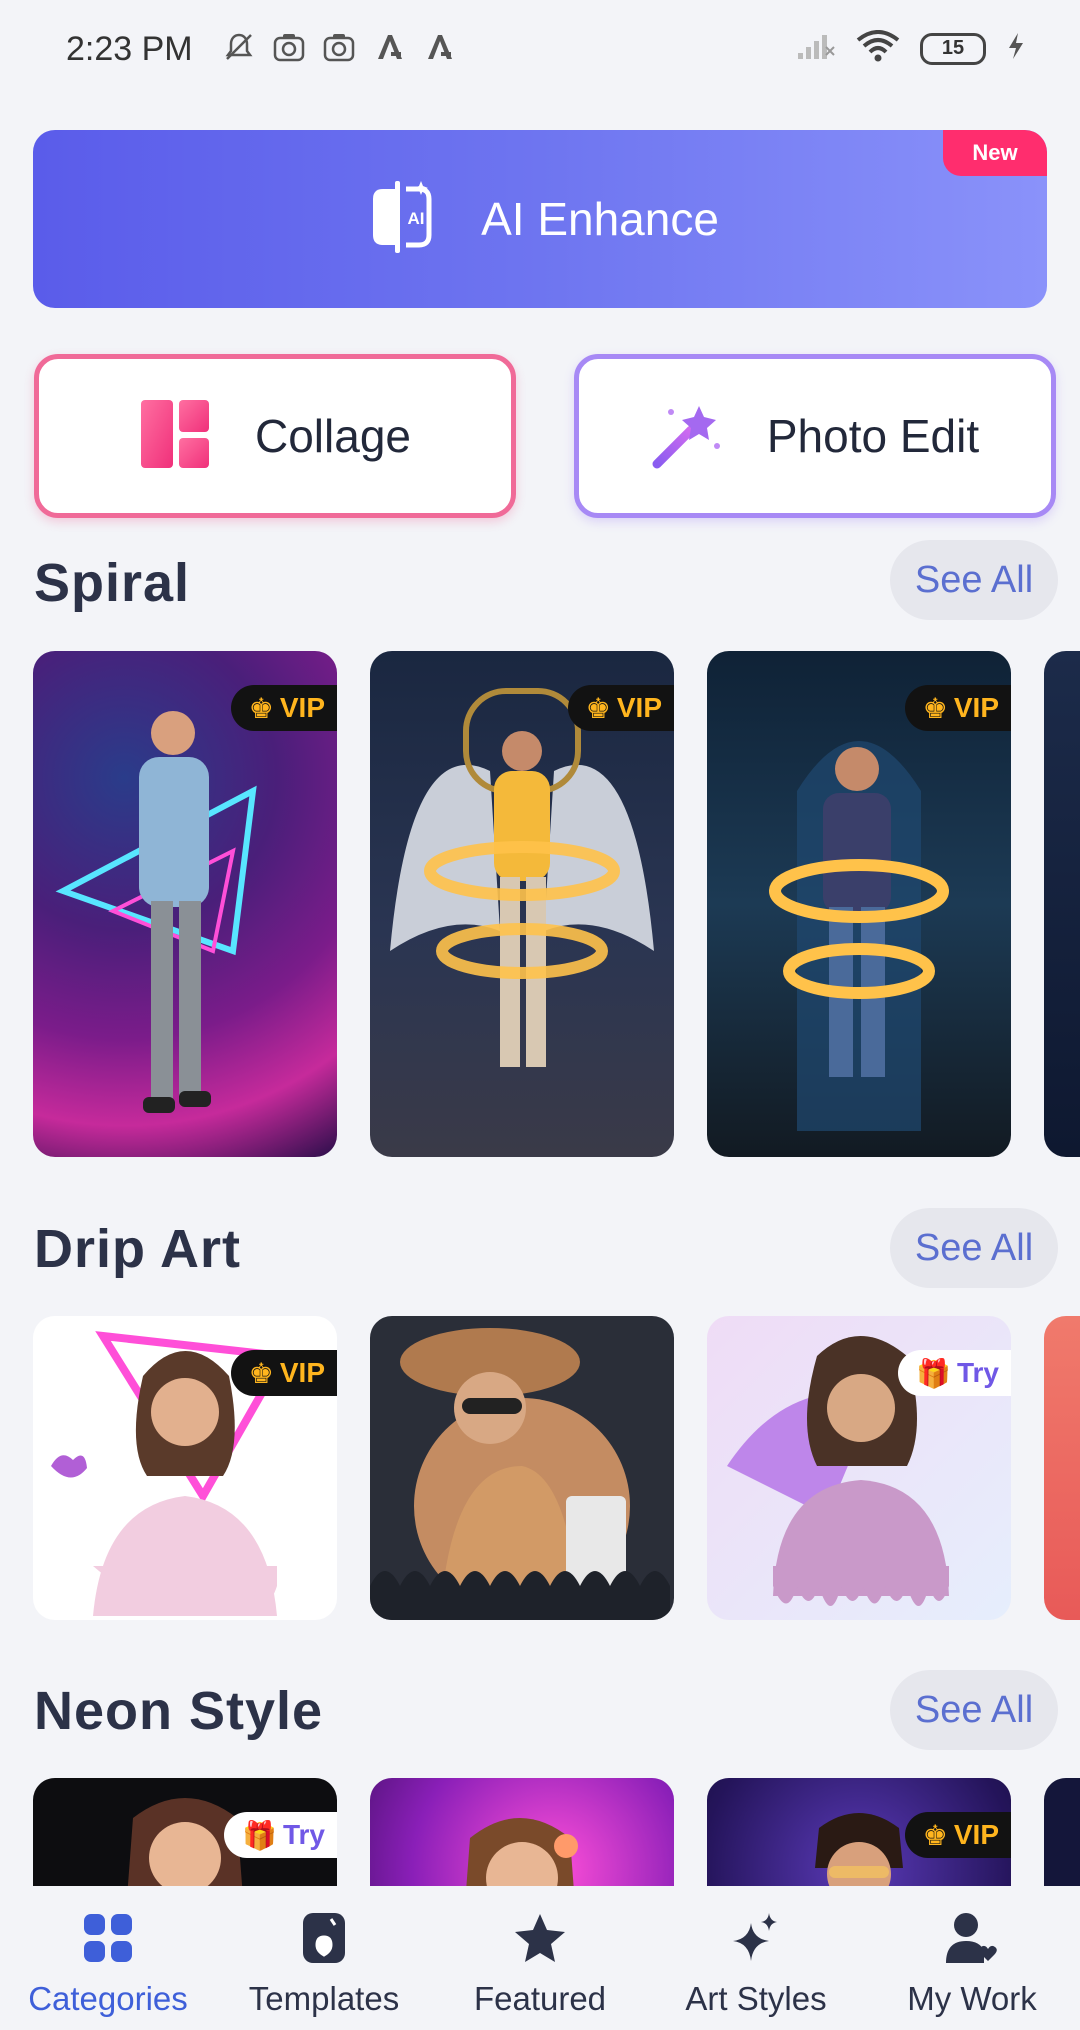 The width and height of the screenshot is (1080, 2030). What do you see at coordinates (401, 219) in the screenshot?
I see `ai-enhance-icon: AI` at bounding box center [401, 219].